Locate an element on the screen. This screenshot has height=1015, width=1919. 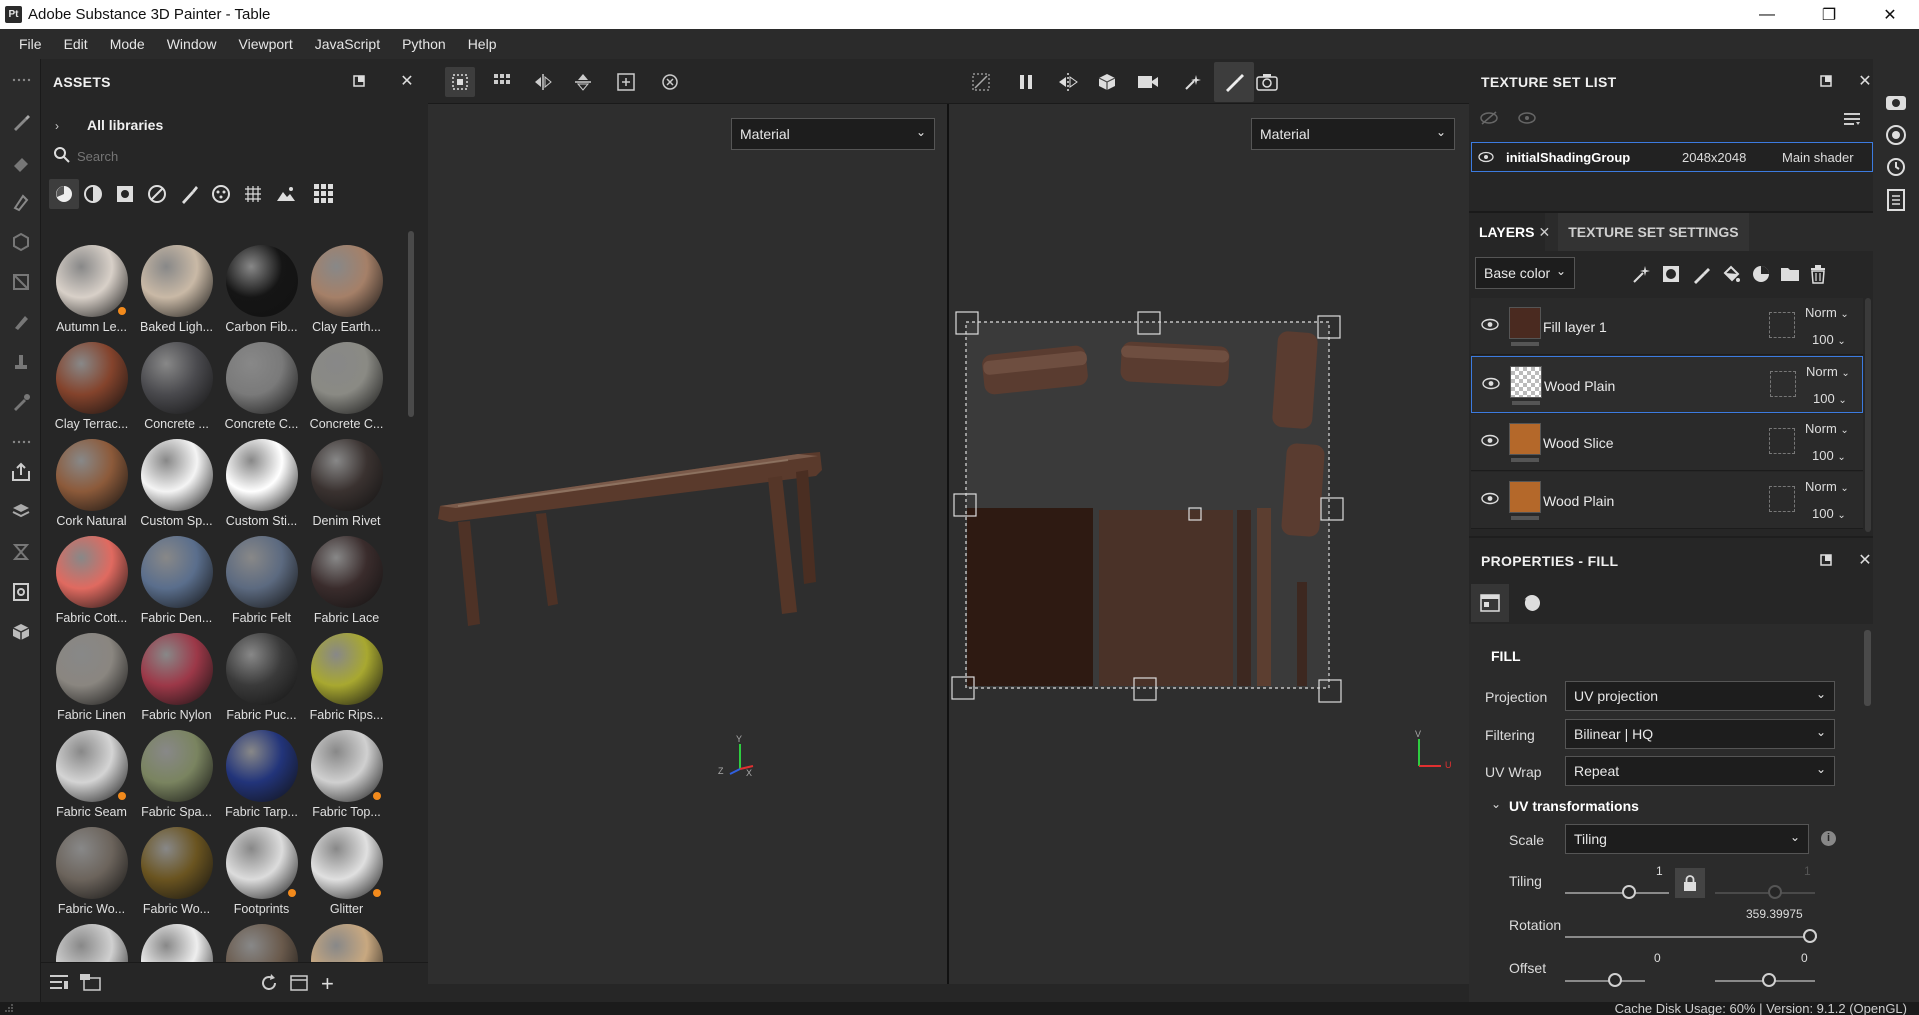
asset-item: Footprints is located at coordinates (261, 875).